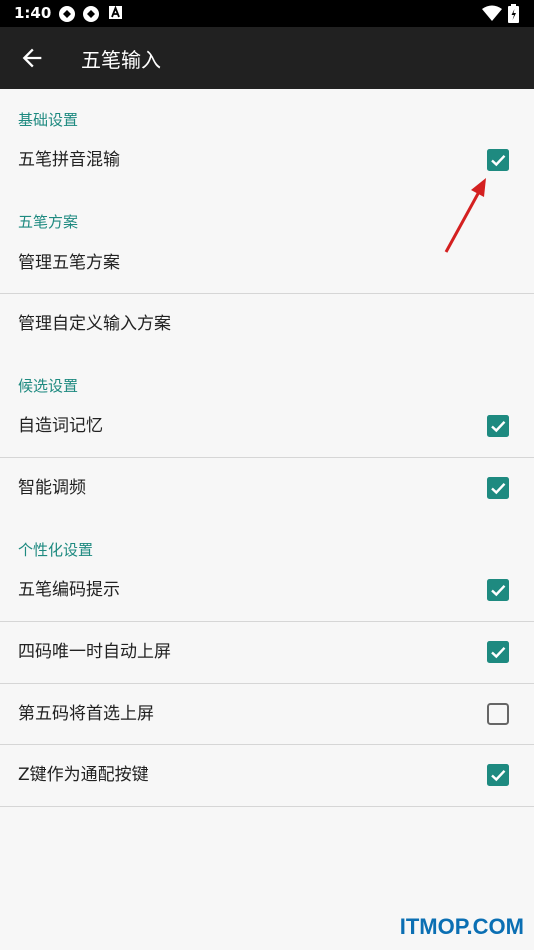  Describe the element at coordinates (48, 120) in the screenshot. I see `section-basic-settings: 基础设置` at that location.